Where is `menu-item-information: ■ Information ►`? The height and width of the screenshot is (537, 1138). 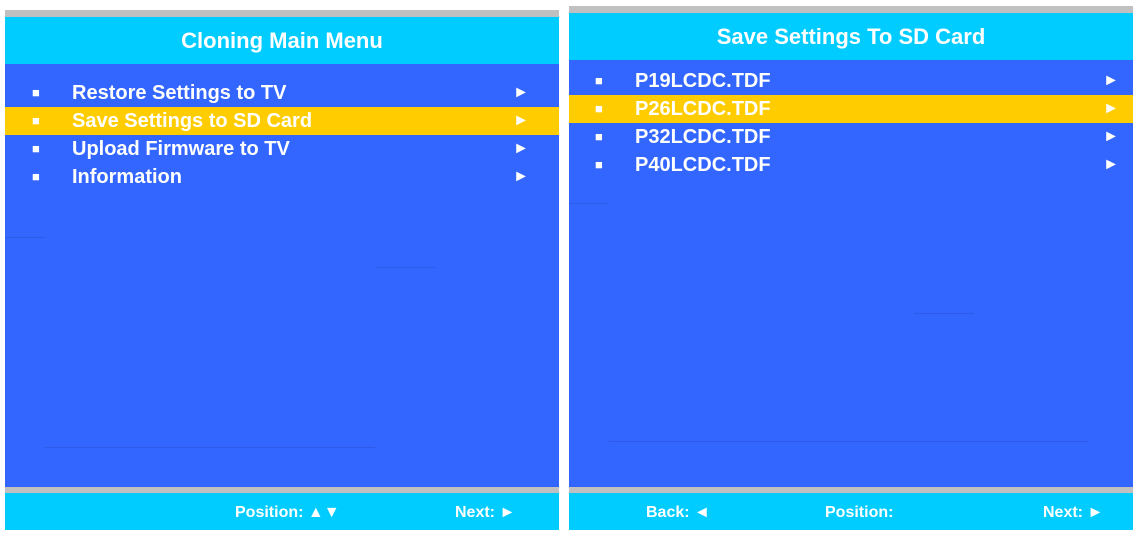 menu-item-information: ■ Information ► is located at coordinates (282, 177).